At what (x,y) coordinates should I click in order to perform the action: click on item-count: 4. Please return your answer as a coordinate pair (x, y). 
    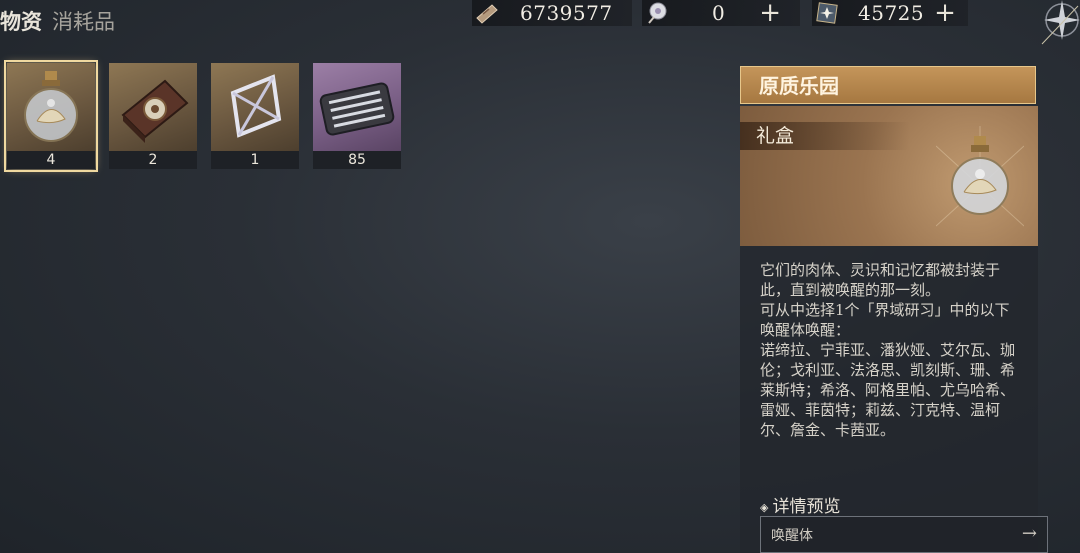
    Looking at the image, I should click on (51, 160).